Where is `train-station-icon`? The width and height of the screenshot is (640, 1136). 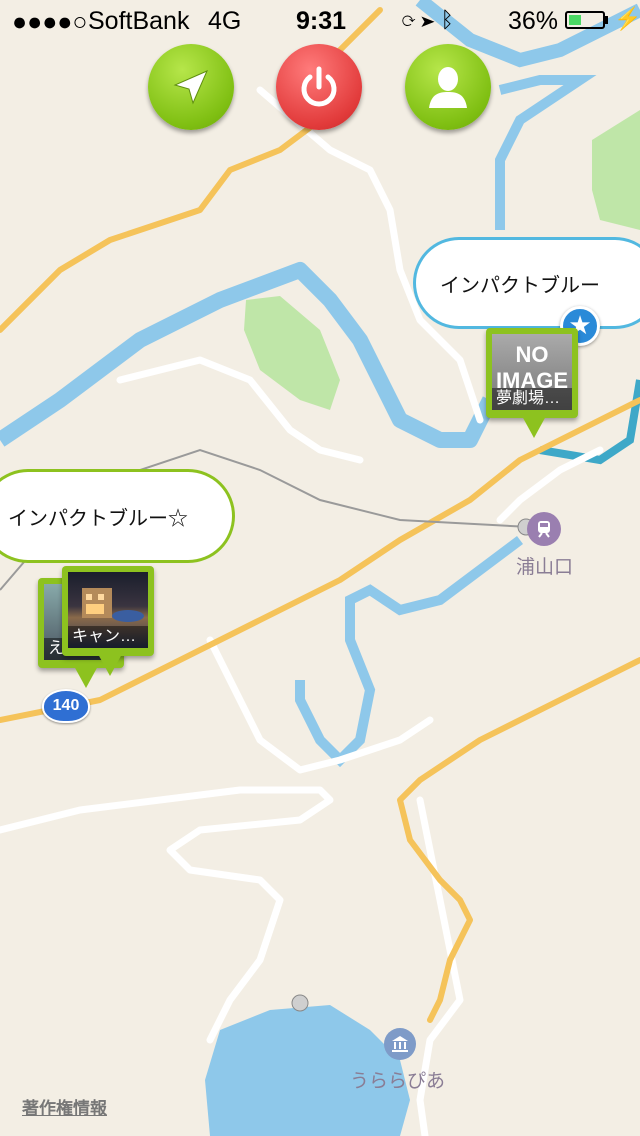
train-station-icon is located at coordinates (544, 529).